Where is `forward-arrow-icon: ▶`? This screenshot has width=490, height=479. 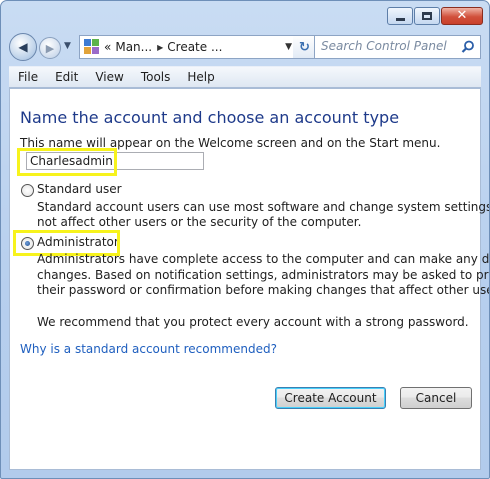 forward-arrow-icon: ▶ is located at coordinates (50, 48).